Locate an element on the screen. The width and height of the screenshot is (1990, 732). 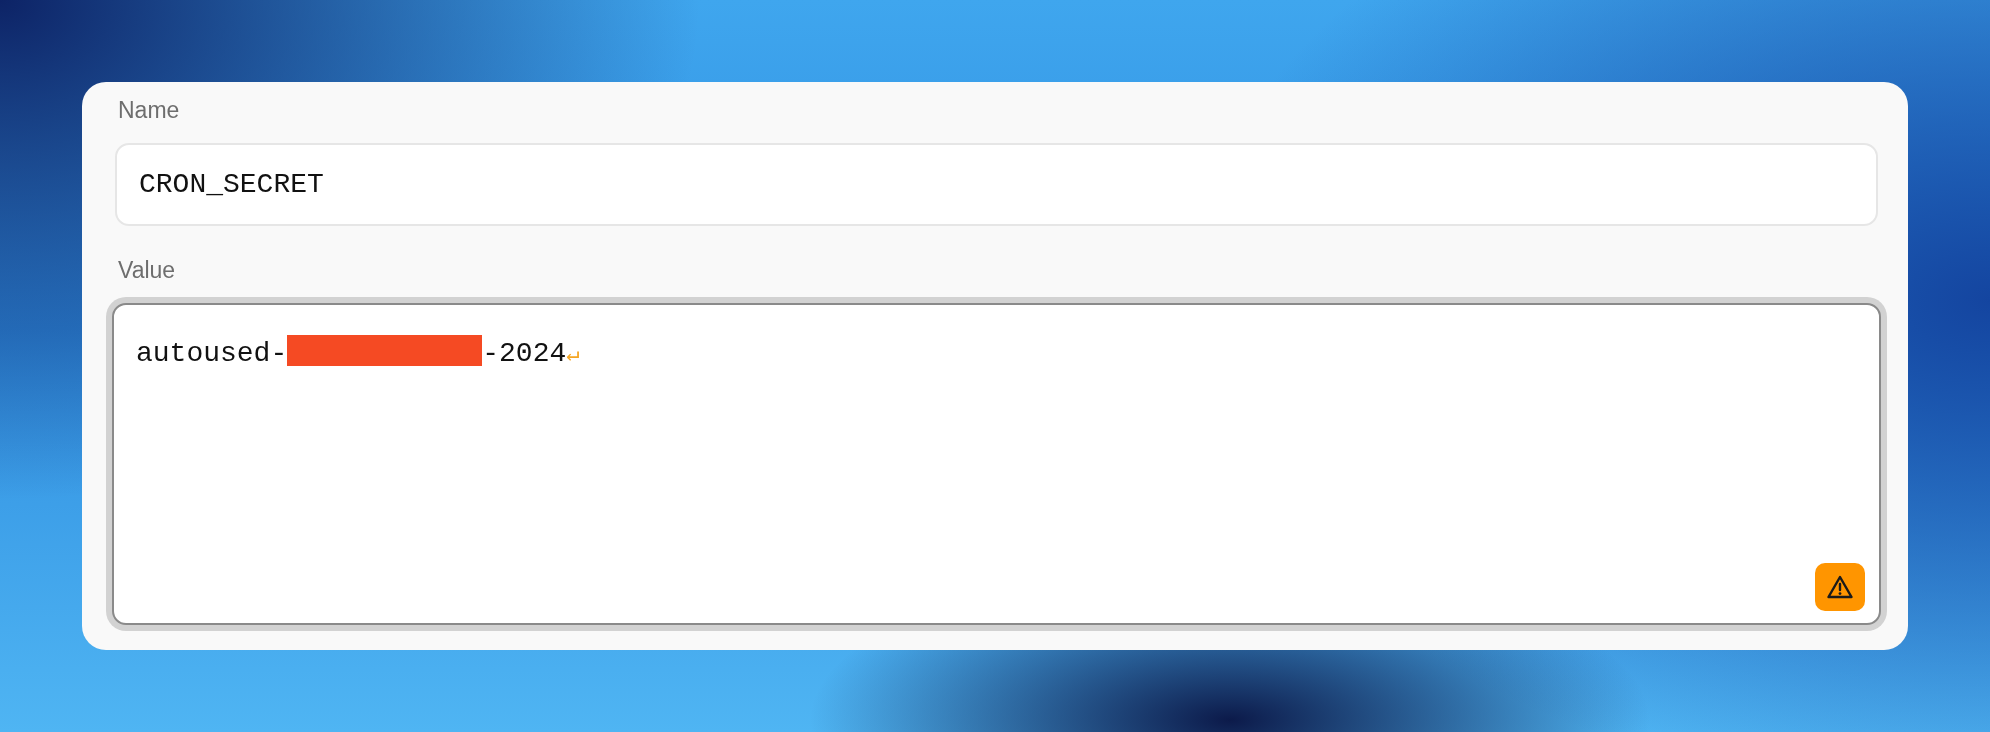
field-text: autoused- is located at coordinates (212, 353).